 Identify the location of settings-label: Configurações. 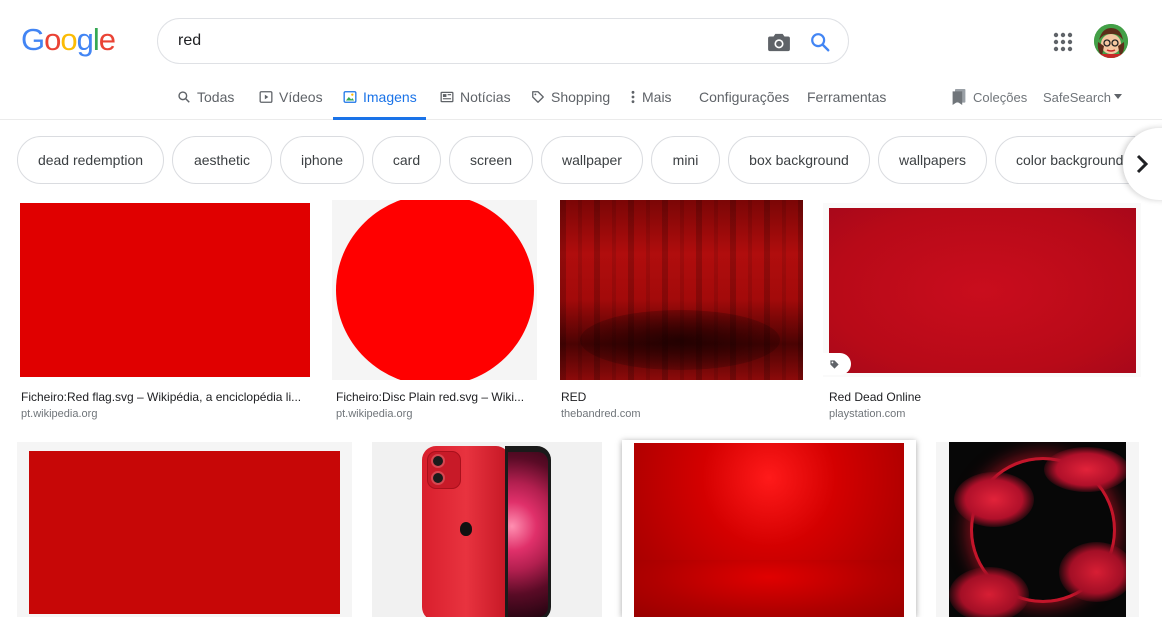
(744, 97).